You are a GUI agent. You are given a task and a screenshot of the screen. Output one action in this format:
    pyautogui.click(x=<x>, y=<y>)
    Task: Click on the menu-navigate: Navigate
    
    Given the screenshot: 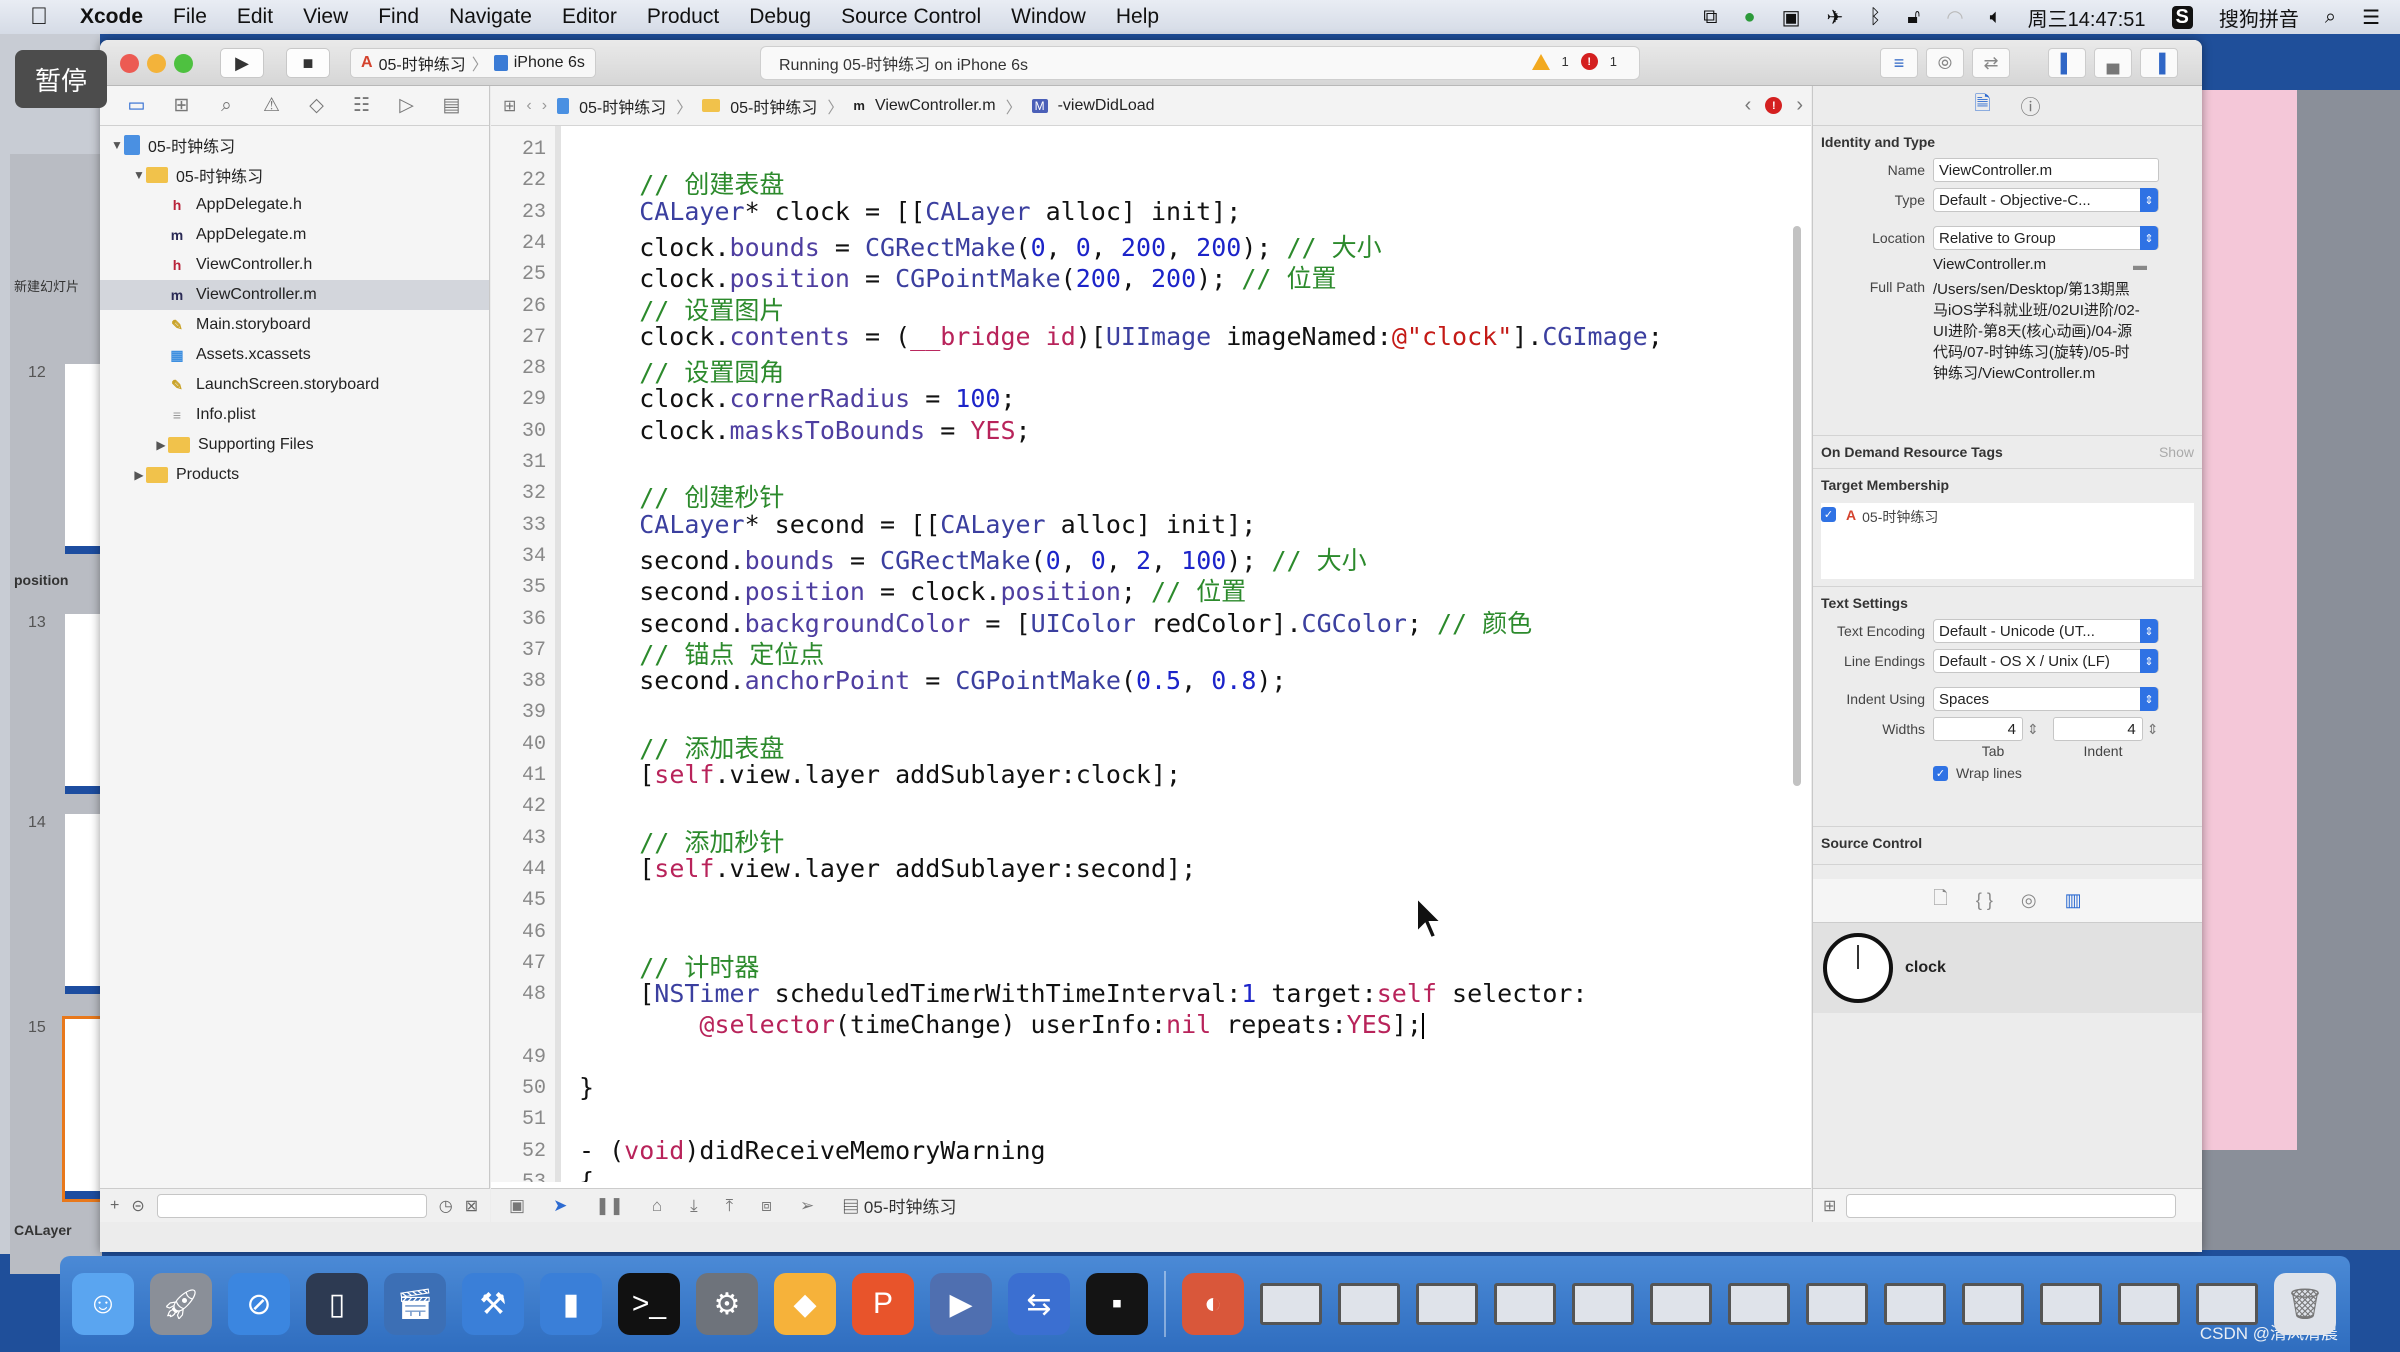 What is the action you would take?
    pyautogui.click(x=490, y=17)
    